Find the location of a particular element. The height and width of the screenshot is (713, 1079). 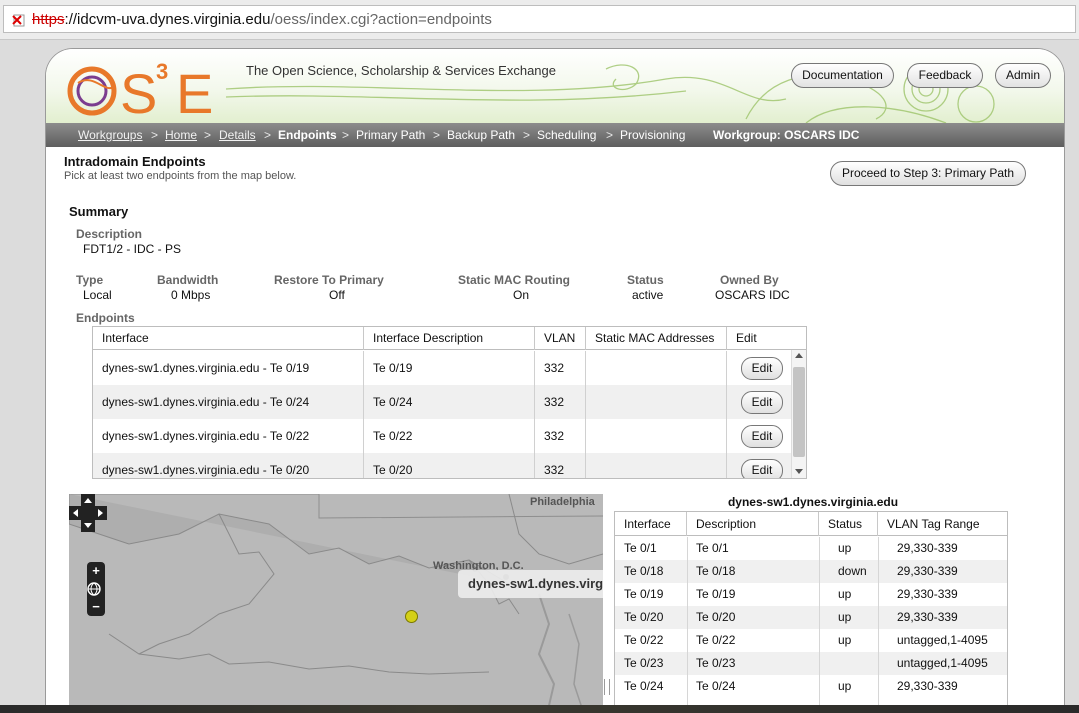

os3e-logo: S 3 E is located at coordinates (154, 89).